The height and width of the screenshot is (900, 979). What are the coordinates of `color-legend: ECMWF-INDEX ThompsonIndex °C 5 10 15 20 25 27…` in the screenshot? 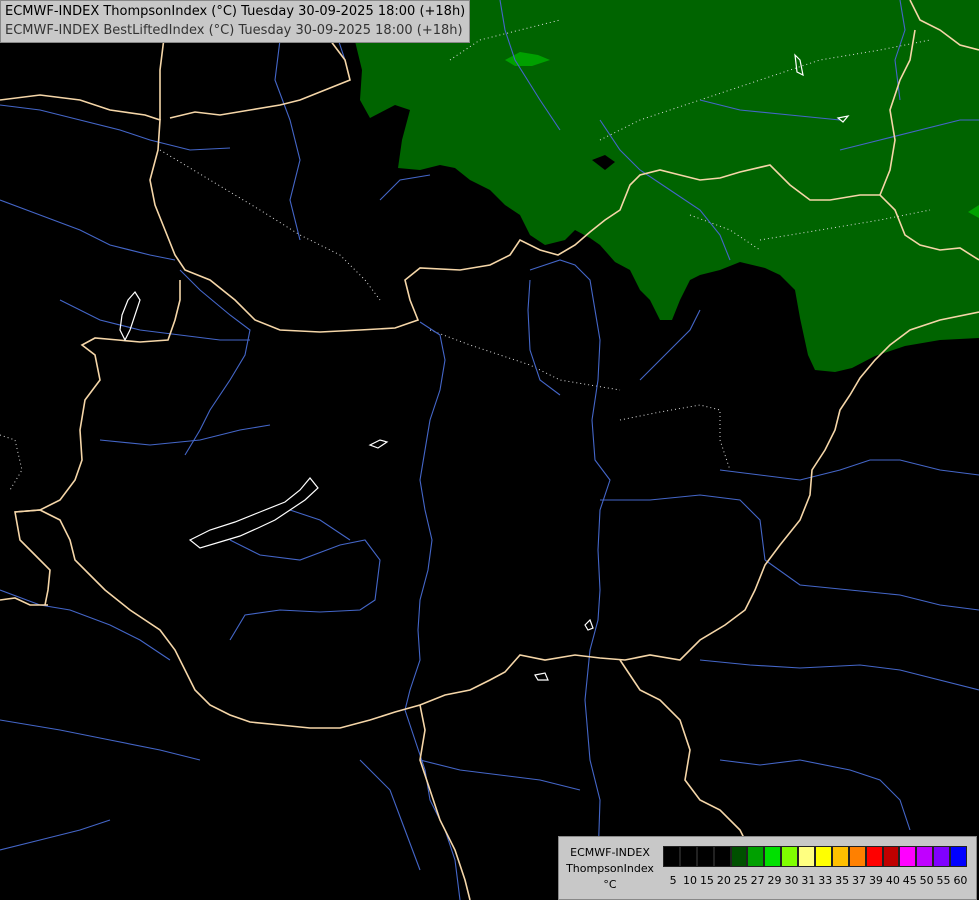 It's located at (767, 868).